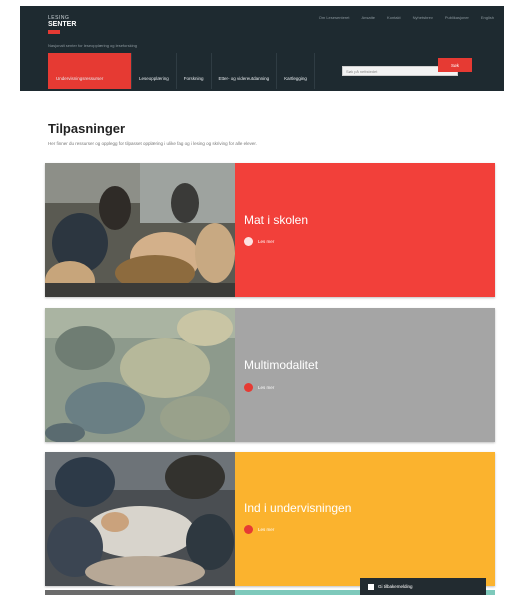 This screenshot has height=595, width=506. What do you see at coordinates (90, 71) in the screenshot?
I see `nav-item-resources: Undervisningsressurser` at bounding box center [90, 71].